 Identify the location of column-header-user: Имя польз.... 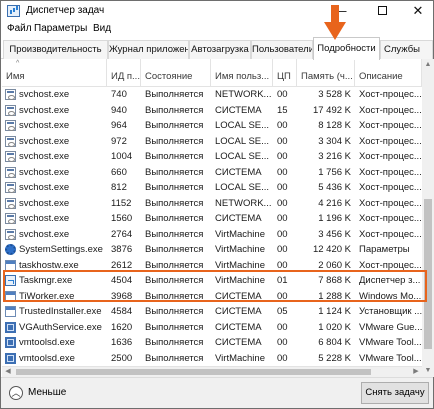
(242, 73).